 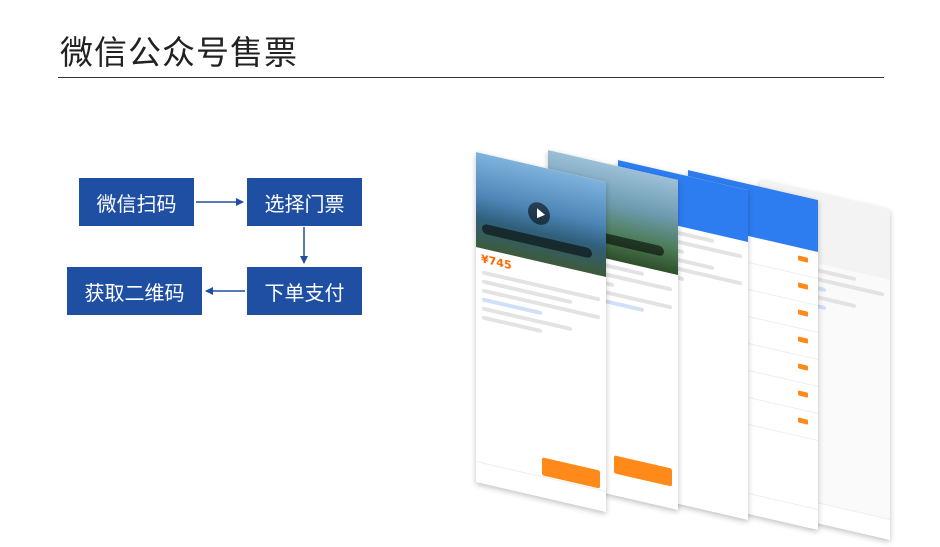 I want to click on play-icon, so click(x=539, y=214).